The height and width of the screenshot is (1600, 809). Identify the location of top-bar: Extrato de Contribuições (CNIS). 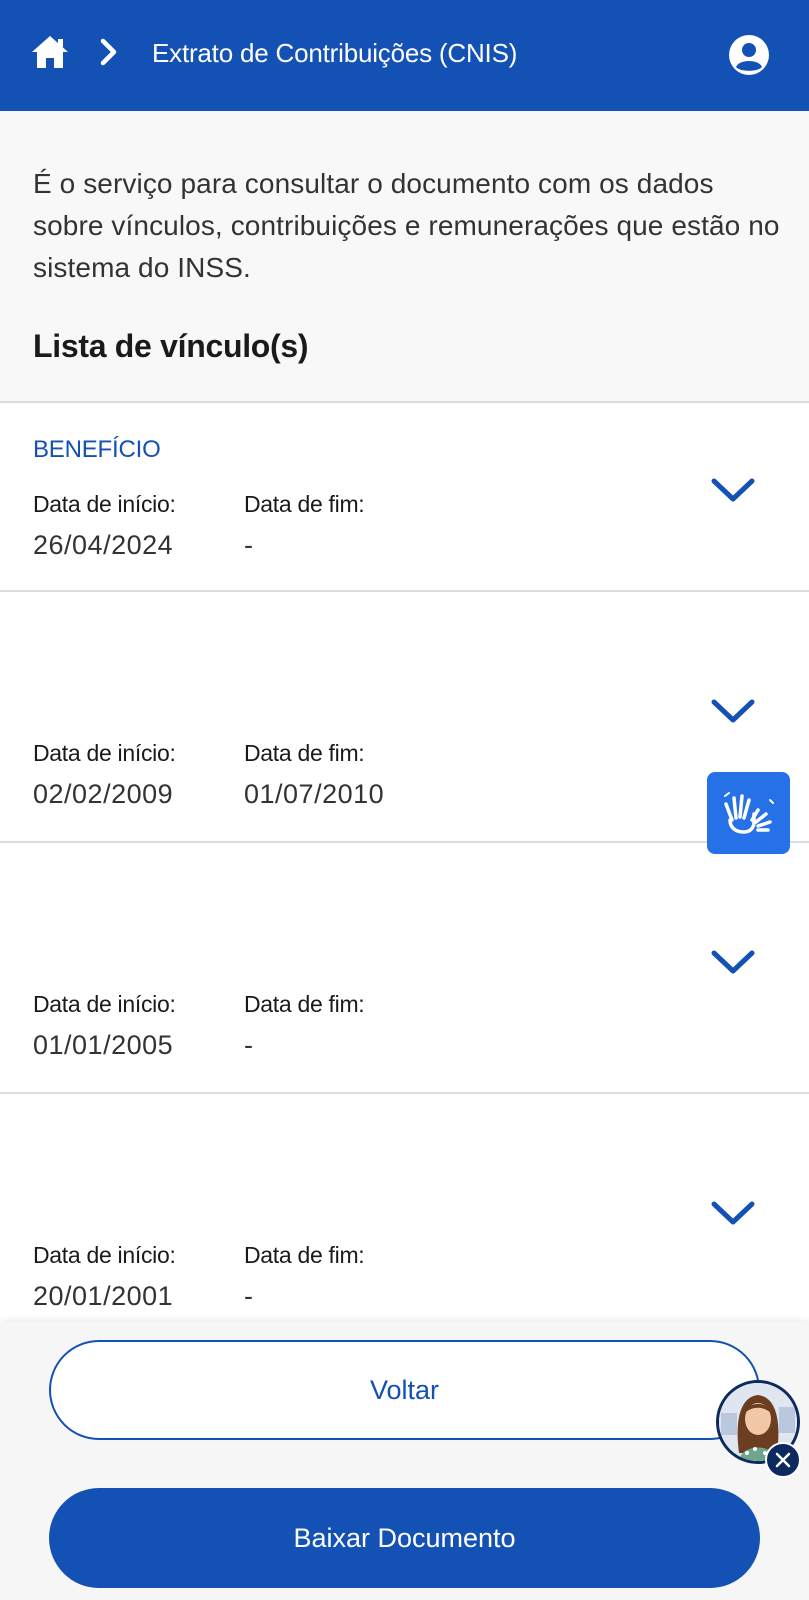
(404, 55).